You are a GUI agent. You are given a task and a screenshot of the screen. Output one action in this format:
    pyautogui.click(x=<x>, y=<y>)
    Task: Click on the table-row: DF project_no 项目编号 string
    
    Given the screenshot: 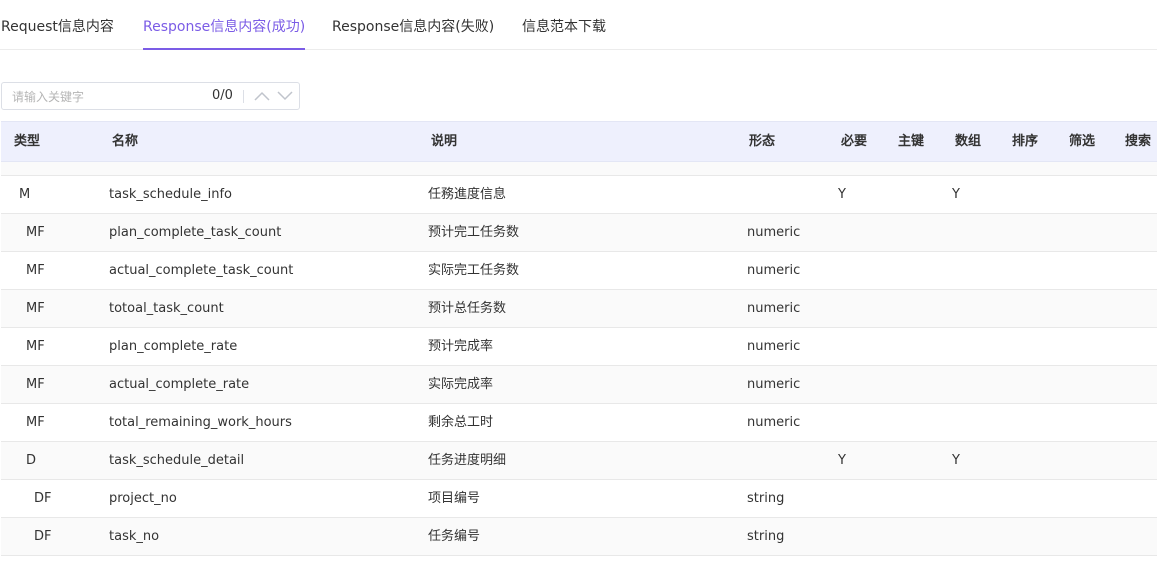 What is the action you would take?
    pyautogui.click(x=579, y=499)
    